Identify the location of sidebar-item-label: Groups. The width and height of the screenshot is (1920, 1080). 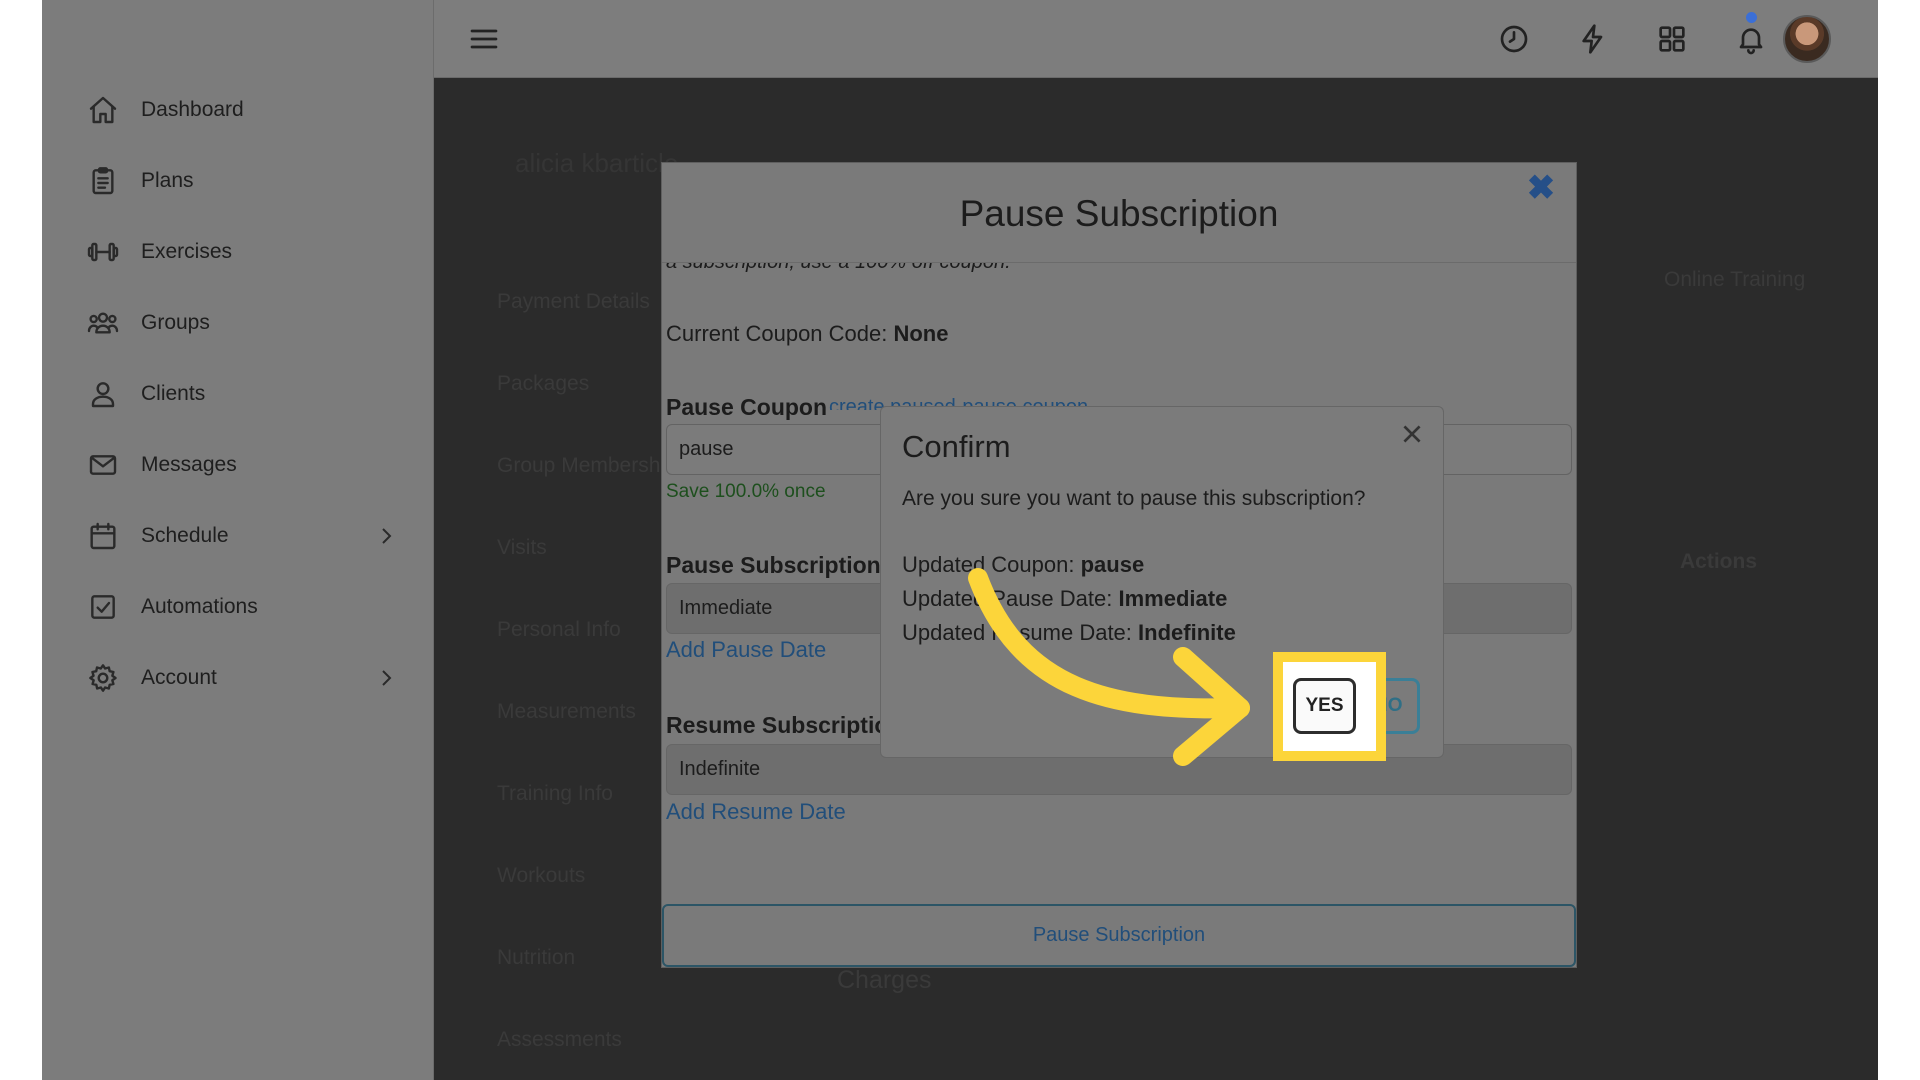
(175, 322).